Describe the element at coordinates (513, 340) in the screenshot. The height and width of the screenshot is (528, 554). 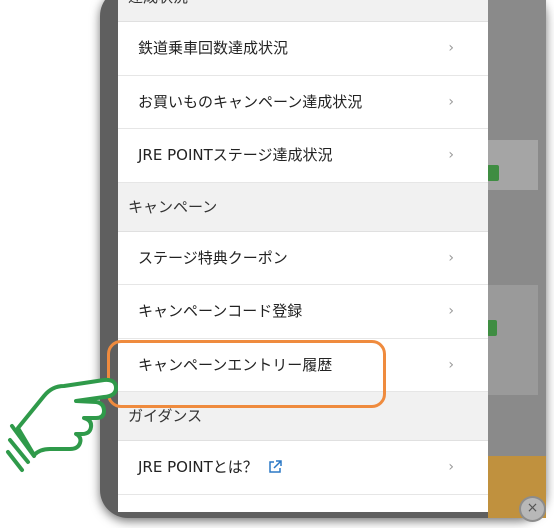
I see `background-card` at that location.